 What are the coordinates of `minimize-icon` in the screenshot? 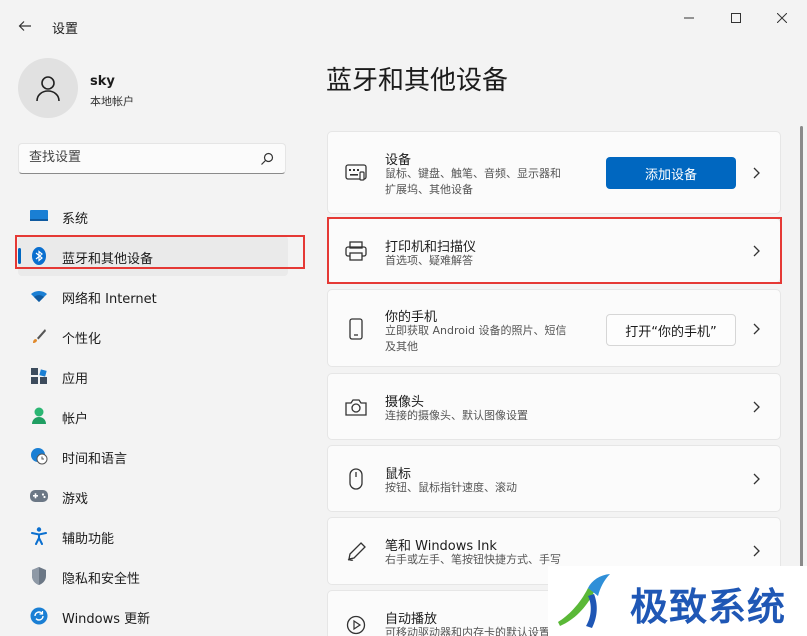 It's located at (689, 18).